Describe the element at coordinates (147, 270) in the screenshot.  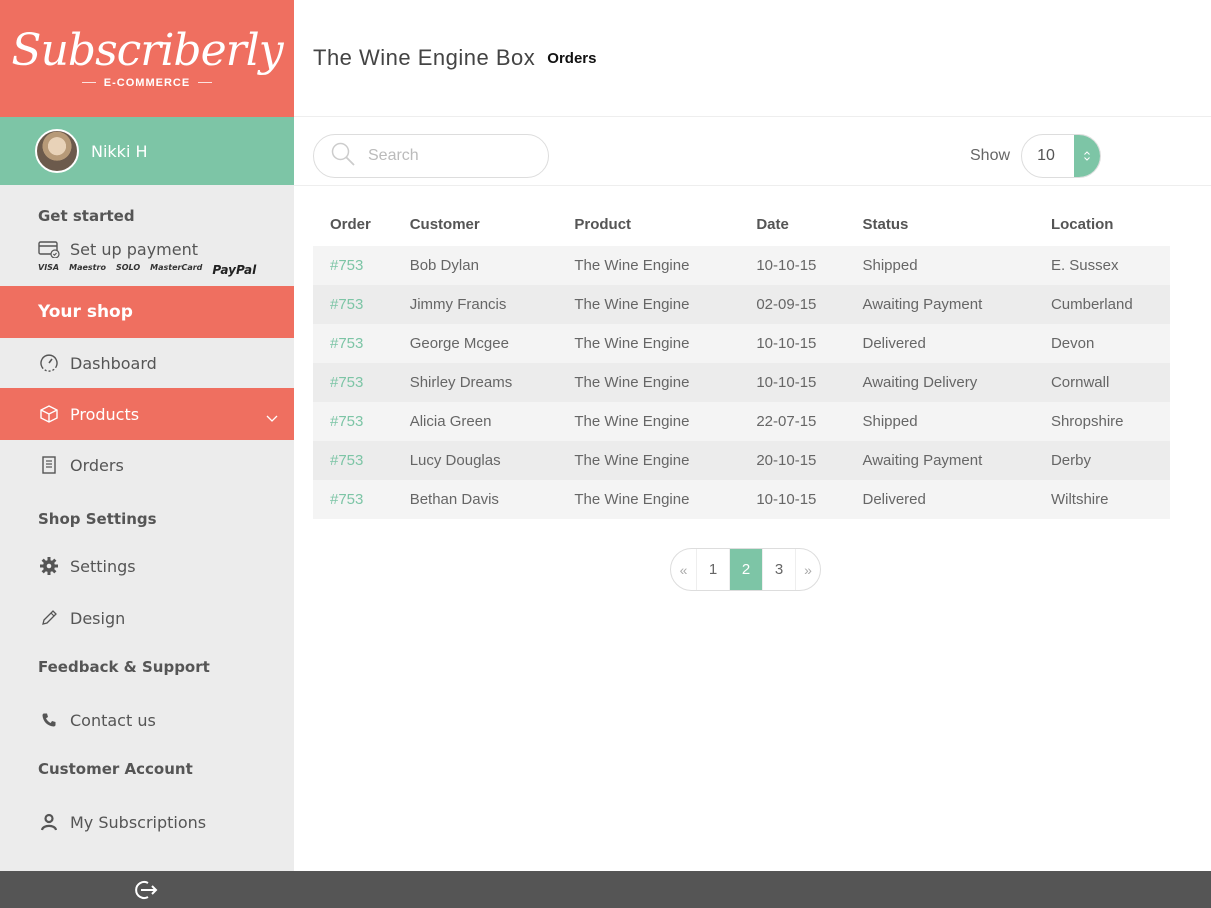
I see `payment-logos: VISA Maestro SOLO MasterCard PayPal` at that location.